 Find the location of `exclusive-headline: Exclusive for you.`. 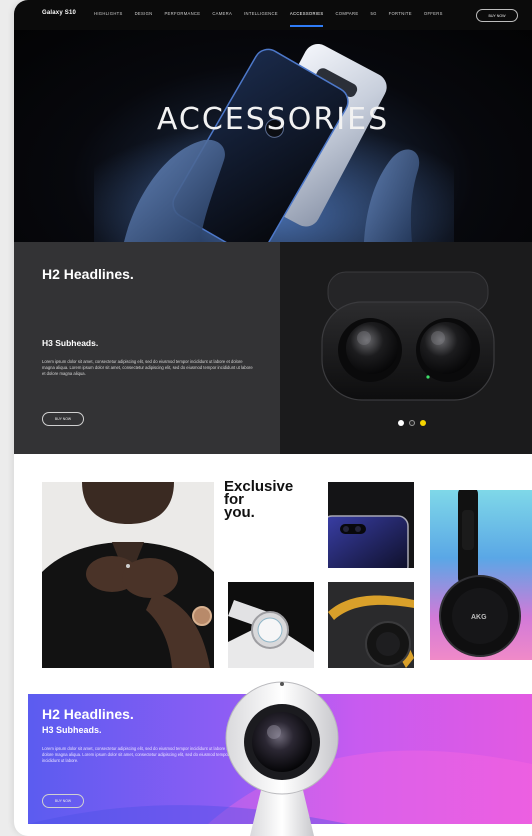

exclusive-headline: Exclusive for you. is located at coordinates (258, 500).